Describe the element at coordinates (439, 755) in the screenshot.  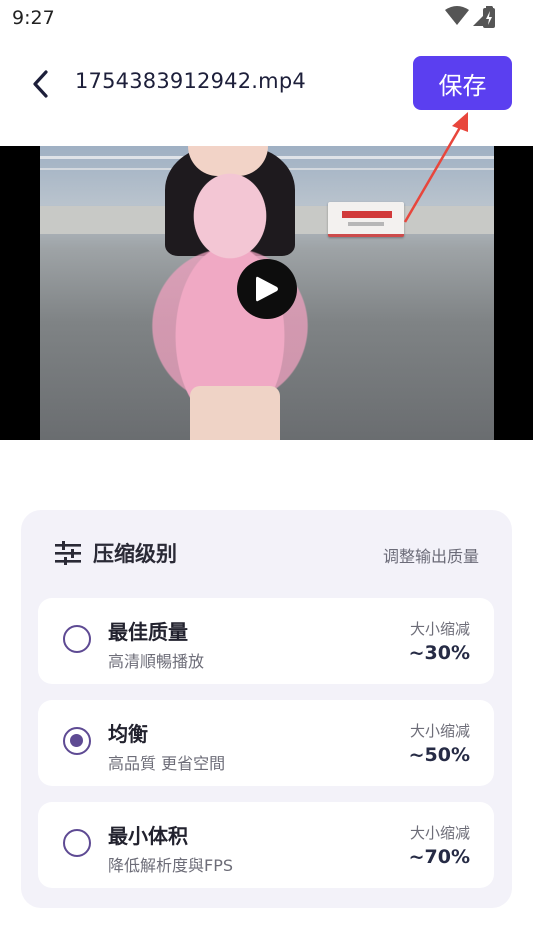
I see `reduction-value: ~50%` at that location.